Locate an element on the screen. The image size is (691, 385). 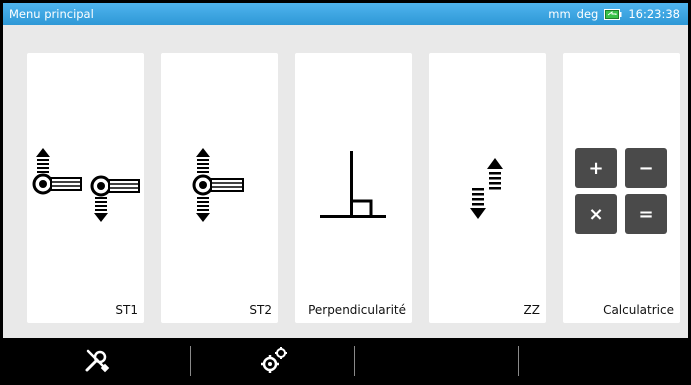
tile-label-st2: ST2 is located at coordinates (260, 310).